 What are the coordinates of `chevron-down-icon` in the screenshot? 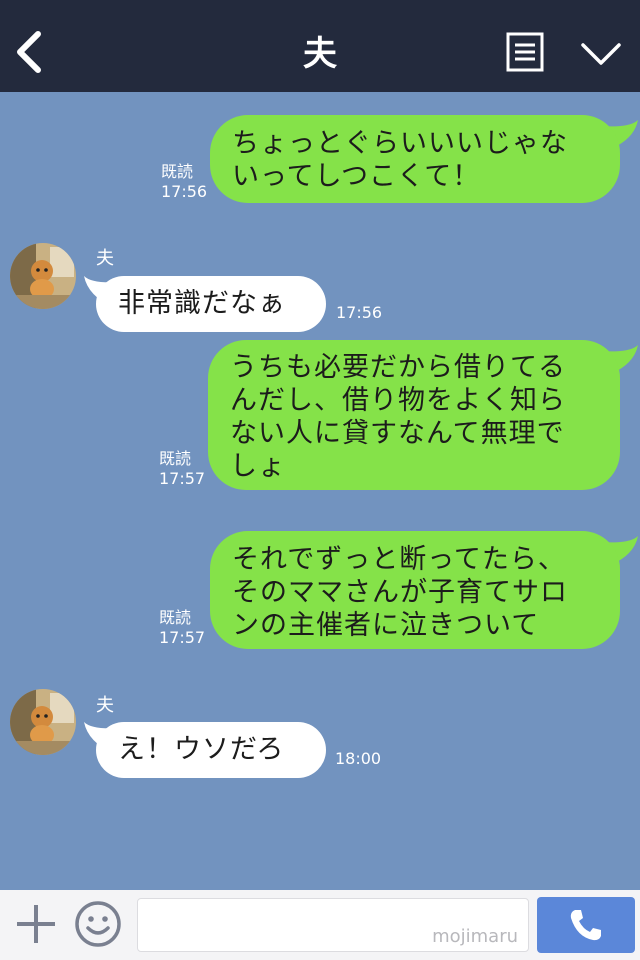 It's located at (601, 54).